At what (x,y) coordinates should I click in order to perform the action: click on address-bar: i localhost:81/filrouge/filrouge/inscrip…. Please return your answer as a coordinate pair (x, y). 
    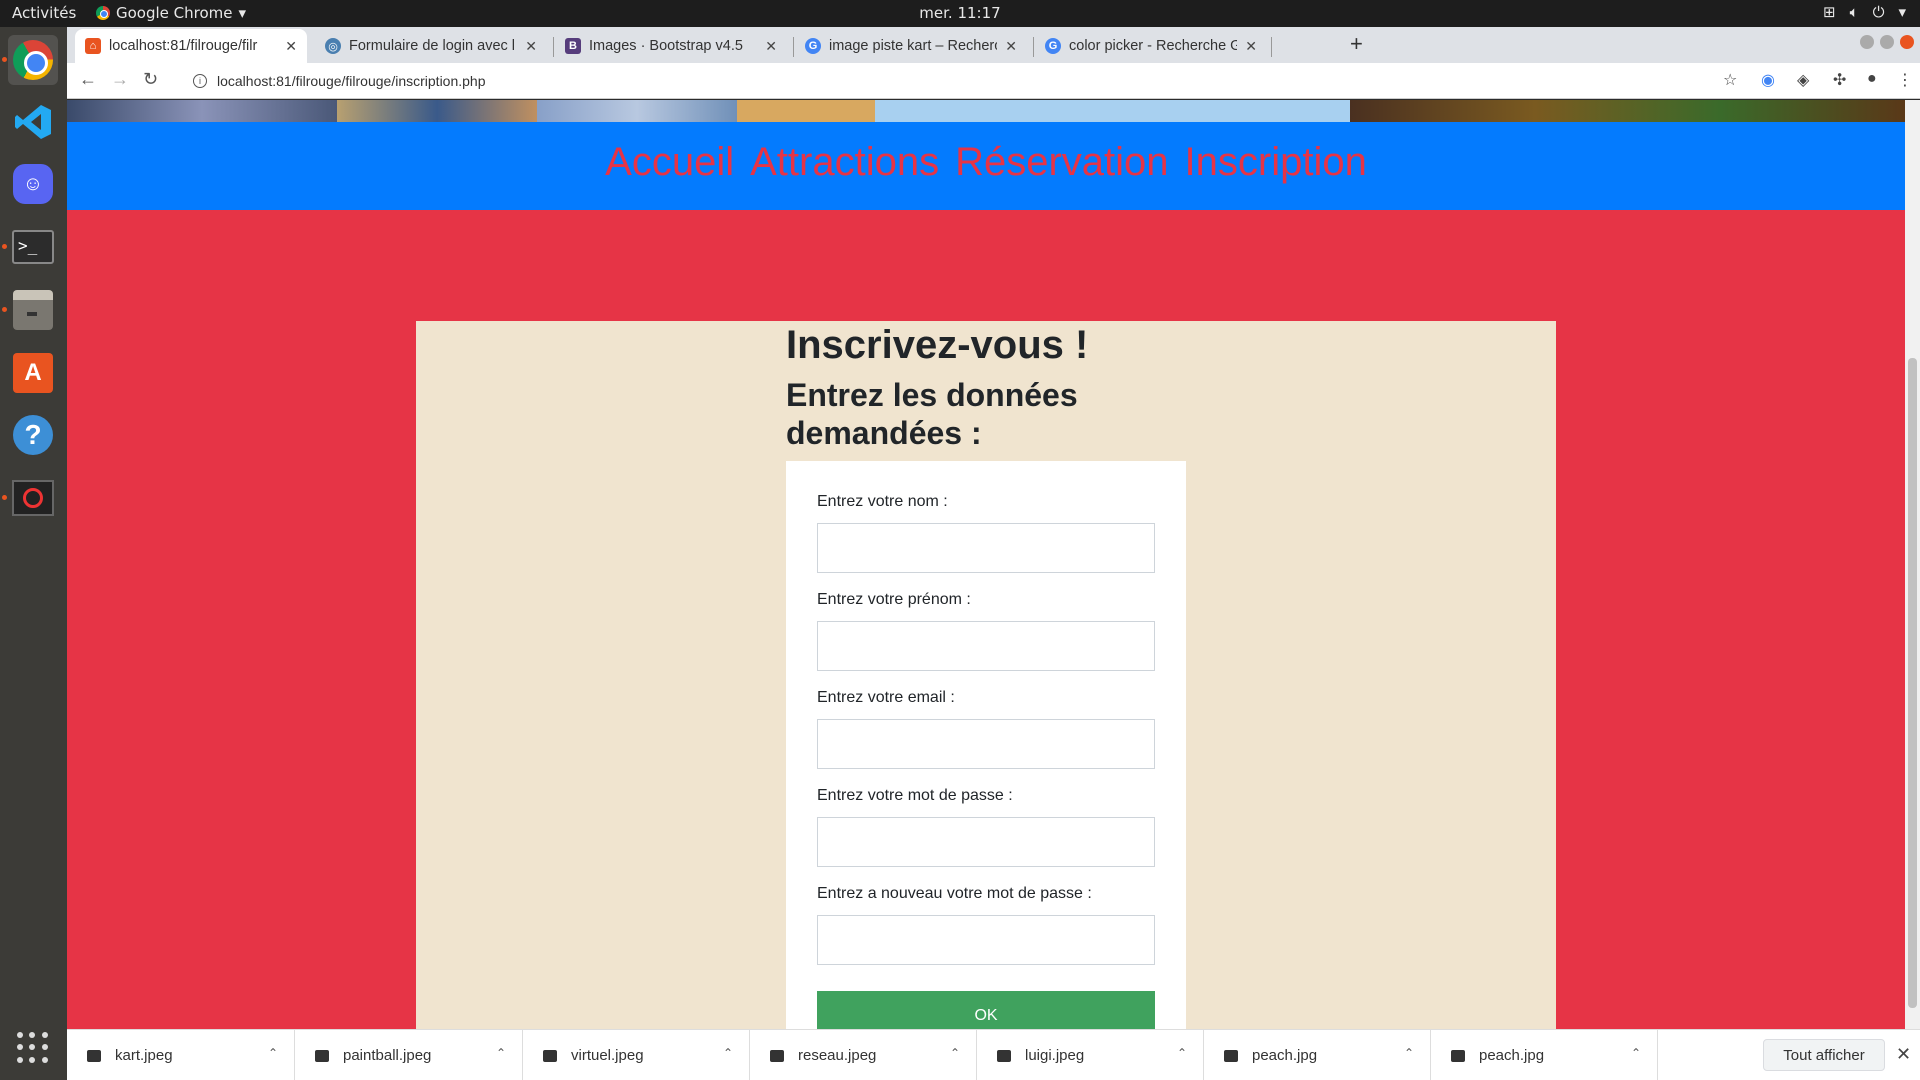
    Looking at the image, I should click on (1004, 81).